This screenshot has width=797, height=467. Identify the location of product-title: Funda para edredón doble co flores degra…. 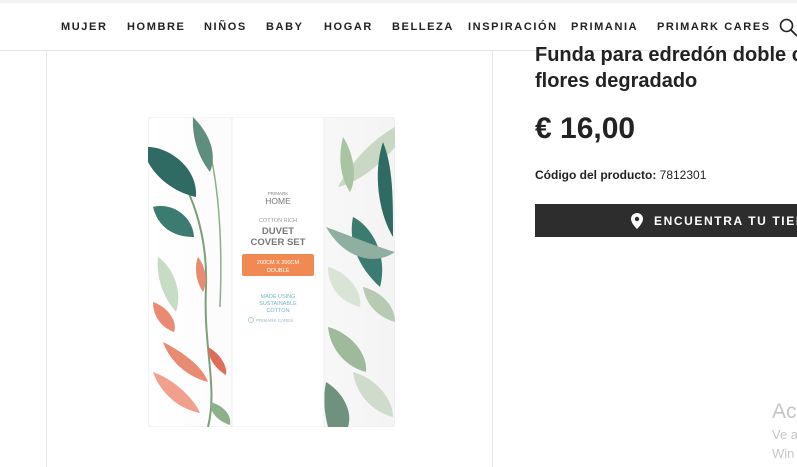
(666, 68).